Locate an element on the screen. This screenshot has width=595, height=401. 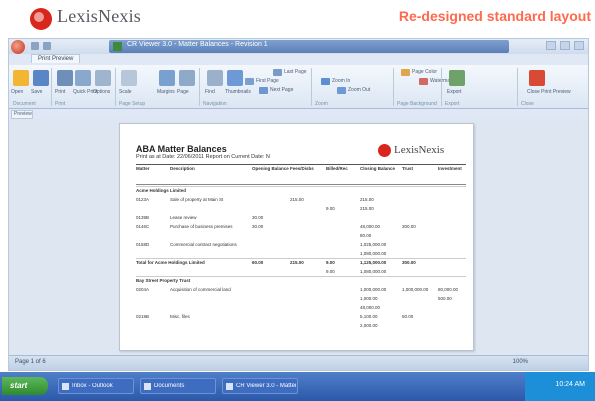
find-button-label: Find is located at coordinates (210, 92).